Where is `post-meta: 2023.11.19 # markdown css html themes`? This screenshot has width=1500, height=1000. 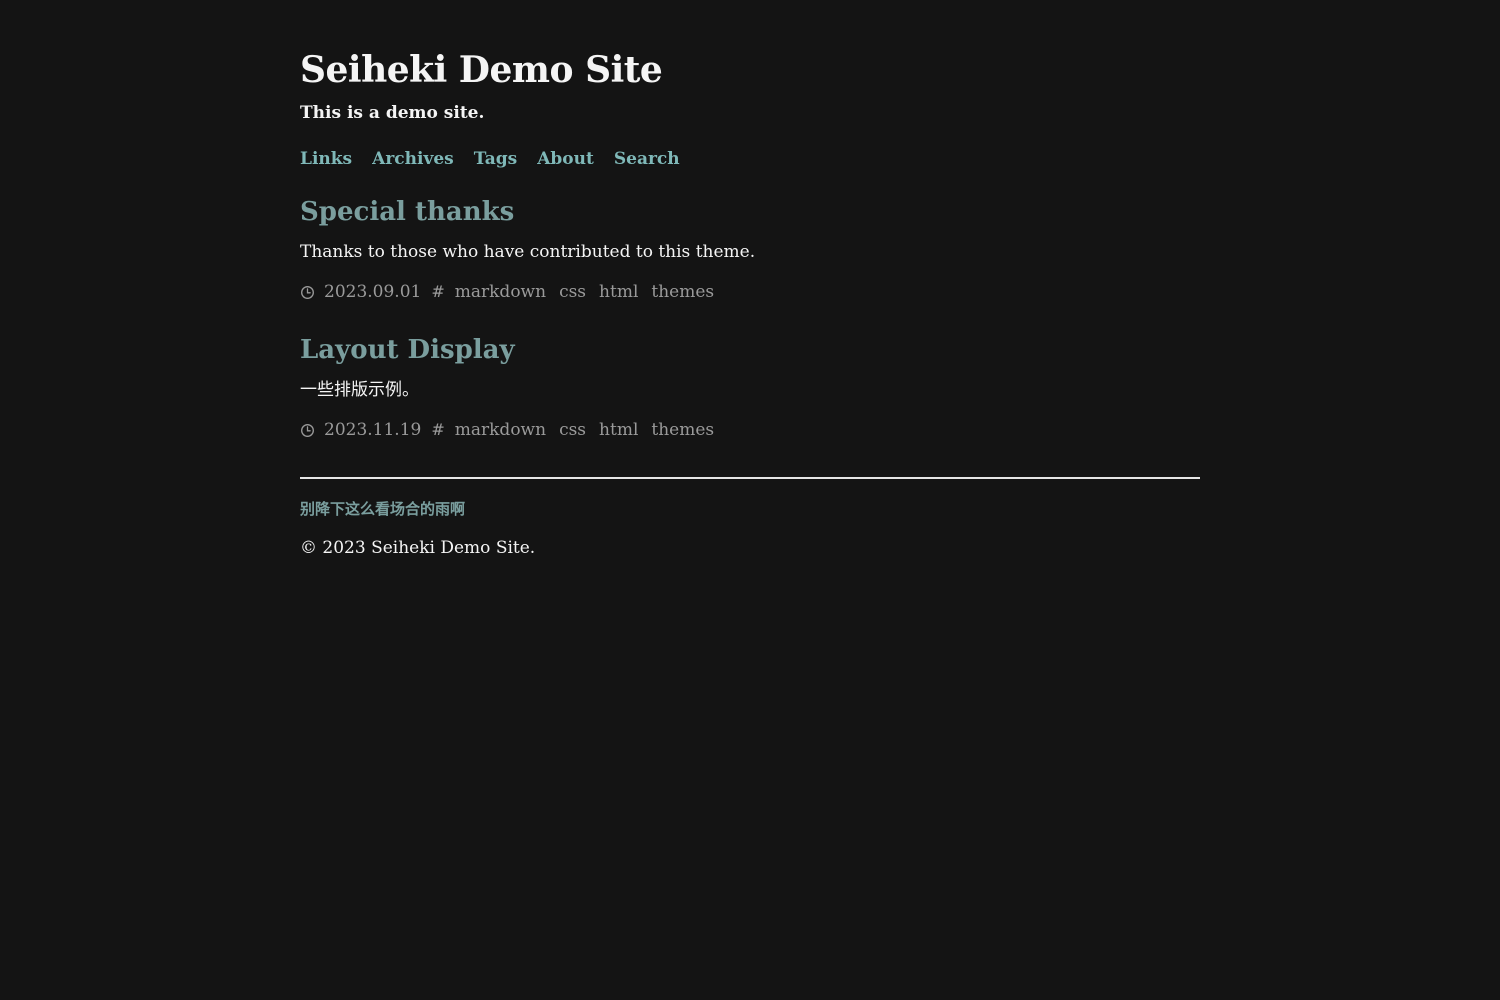 post-meta: 2023.11.19 # markdown css html themes is located at coordinates (513, 430).